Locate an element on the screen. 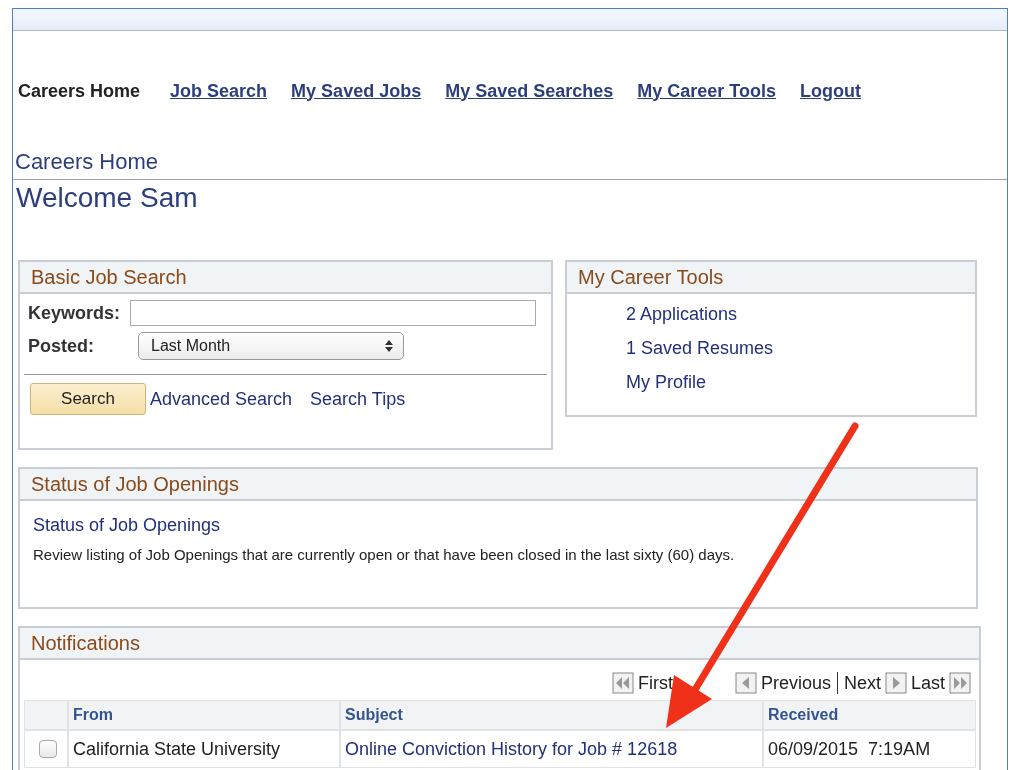 This screenshot has height=770, width=1016. tool-link: My Profile is located at coordinates (800, 382).